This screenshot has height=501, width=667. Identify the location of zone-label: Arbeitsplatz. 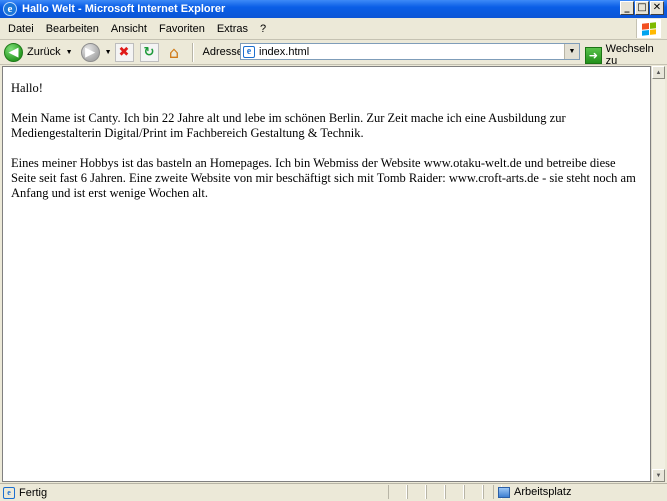
(543, 492).